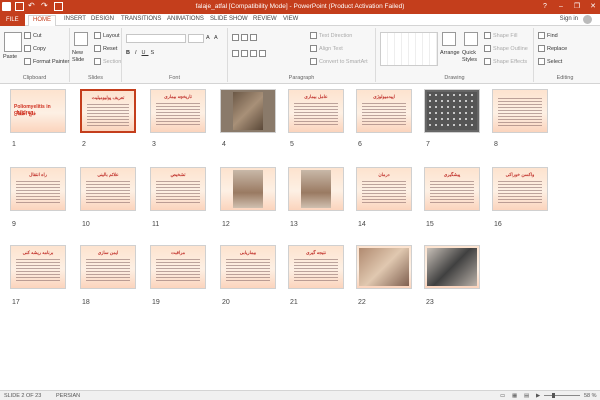 The image size is (600, 400). Describe the element at coordinates (313, 61) in the screenshot. I see `smartart-icon` at that location.